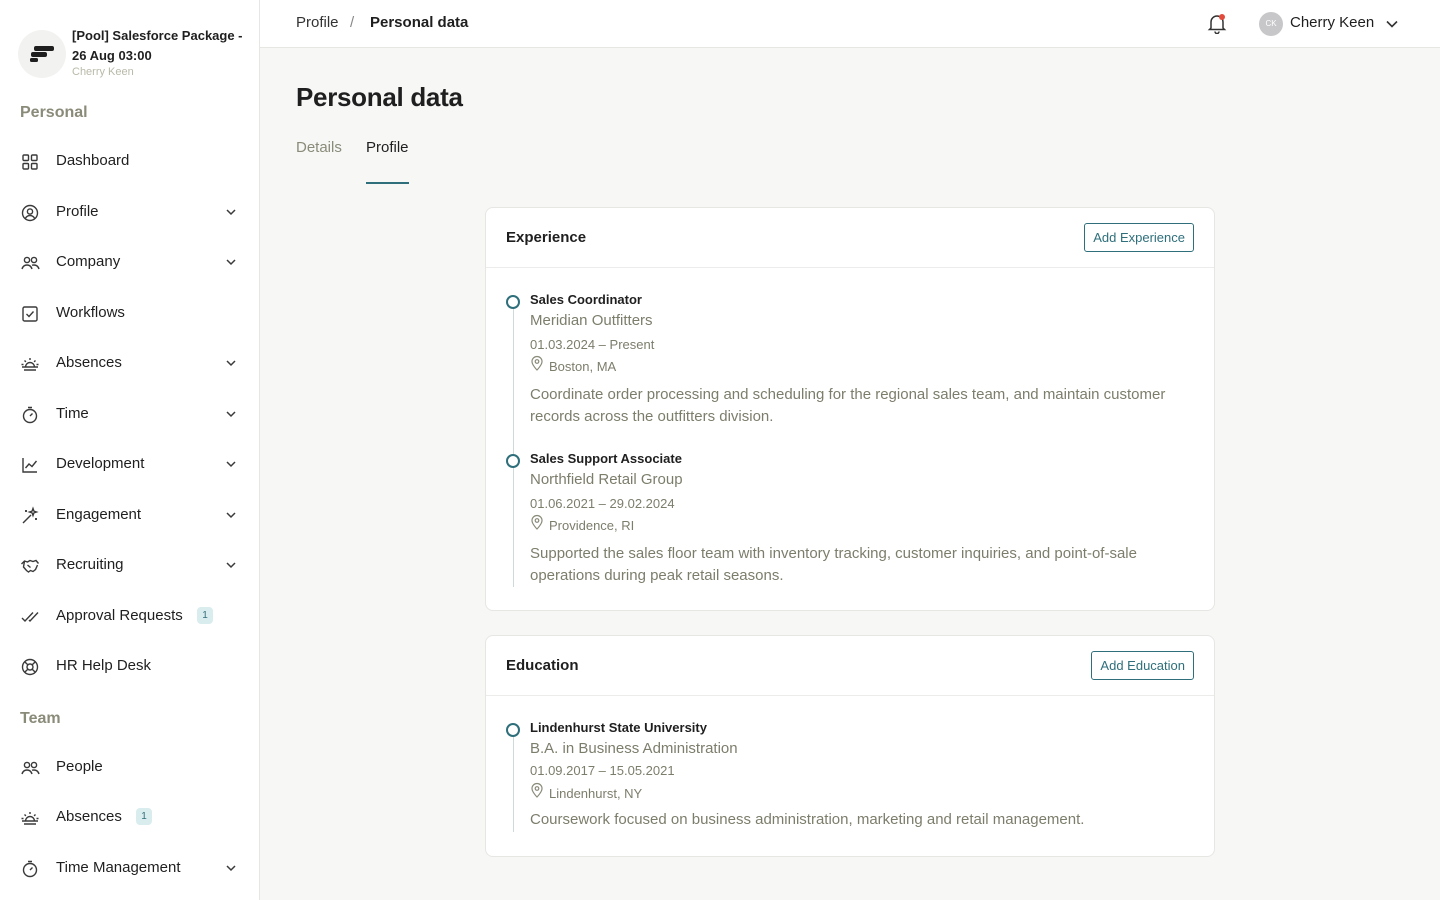  Describe the element at coordinates (30, 213) in the screenshot. I see `user-circle-icon` at that location.